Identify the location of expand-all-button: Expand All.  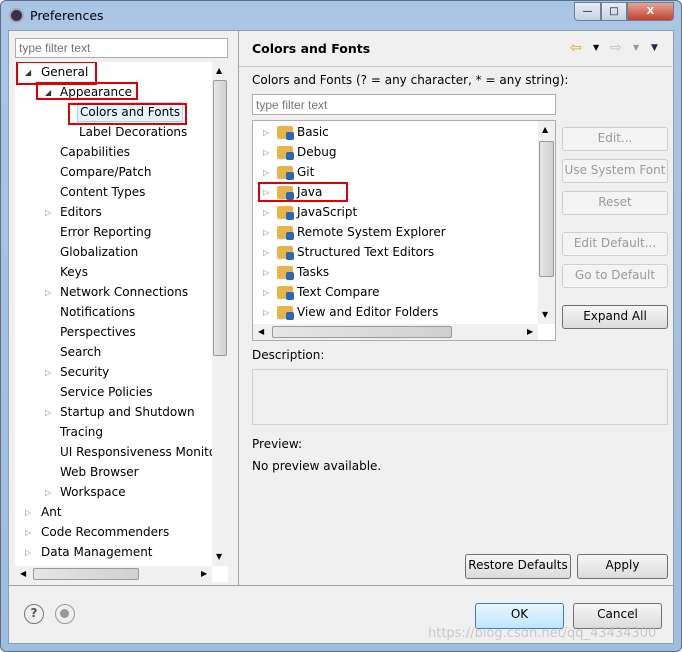
(615, 317).